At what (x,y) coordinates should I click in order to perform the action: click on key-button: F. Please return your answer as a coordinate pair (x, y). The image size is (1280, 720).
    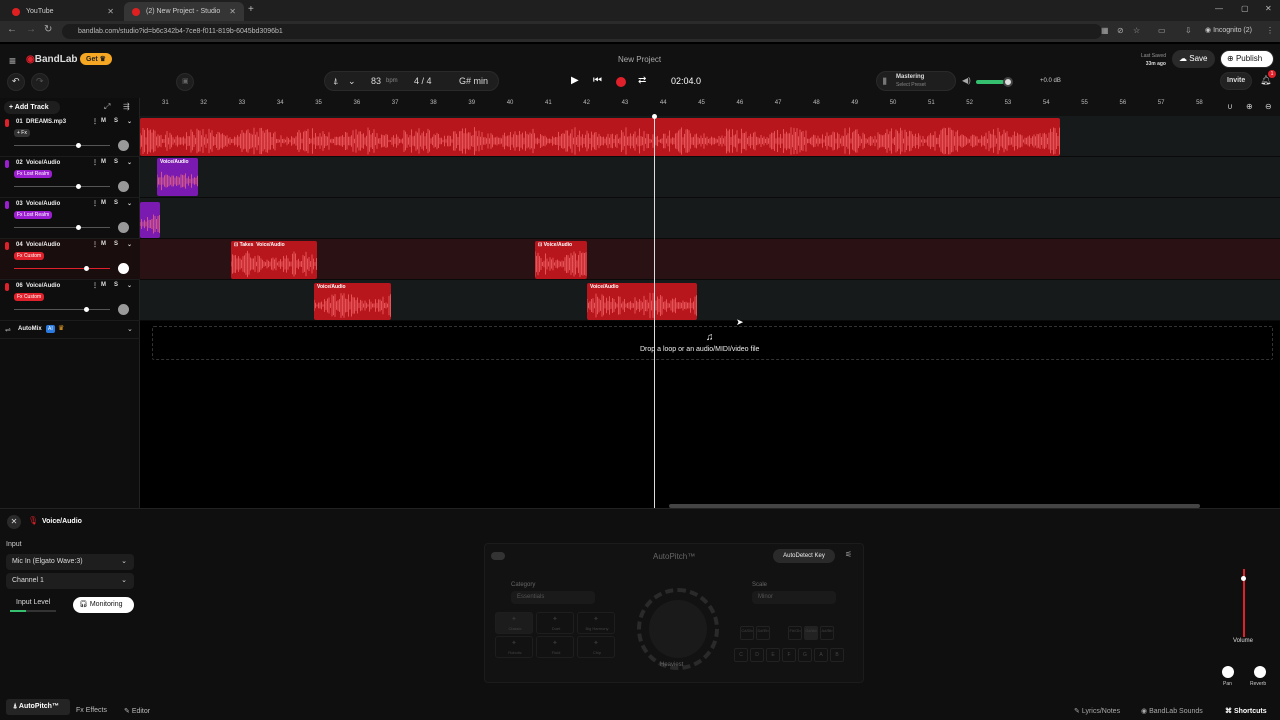
    Looking at the image, I should click on (789, 655).